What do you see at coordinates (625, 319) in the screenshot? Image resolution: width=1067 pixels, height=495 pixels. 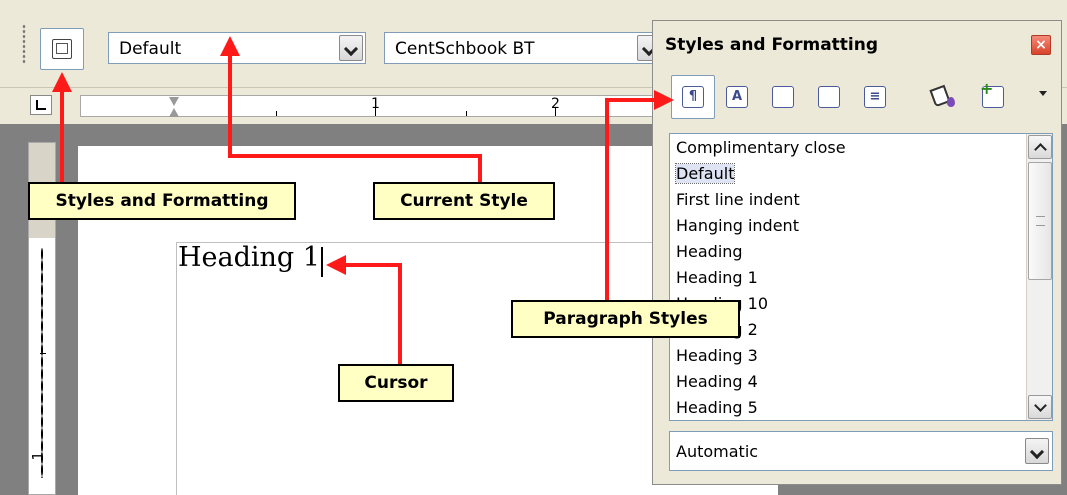 I see `callout-paragraph-styles: Paragraph Styles` at bounding box center [625, 319].